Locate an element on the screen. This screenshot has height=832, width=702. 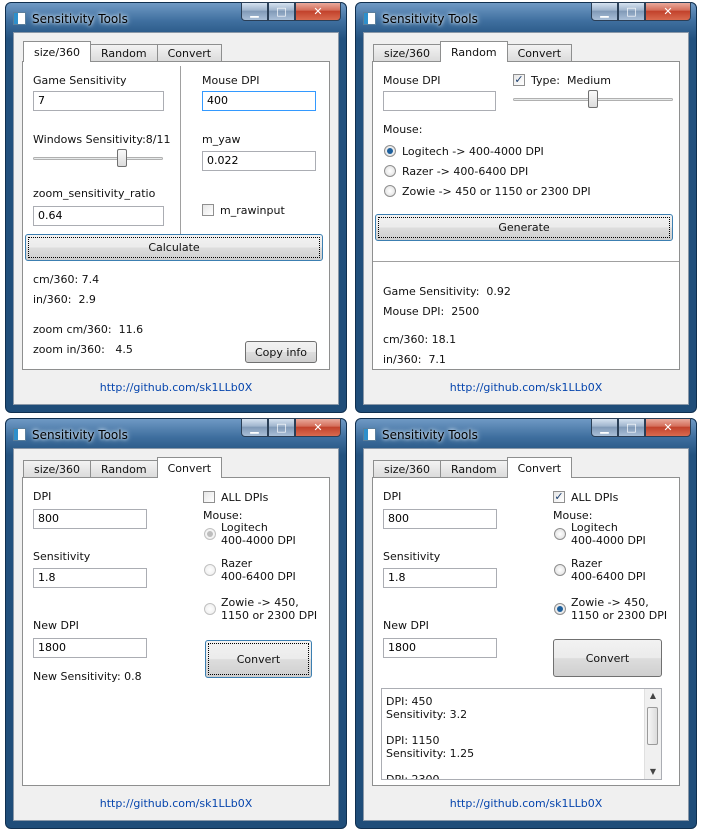
mouse-dpi-result: Mouse DPI: 2500 is located at coordinates (431, 311).